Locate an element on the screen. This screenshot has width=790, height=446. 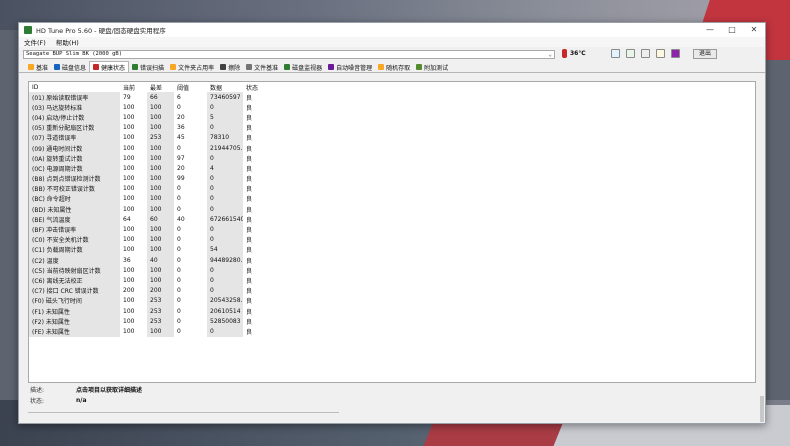
cell-id: (BE) 气流温度 is located at coordinates (74, 219).